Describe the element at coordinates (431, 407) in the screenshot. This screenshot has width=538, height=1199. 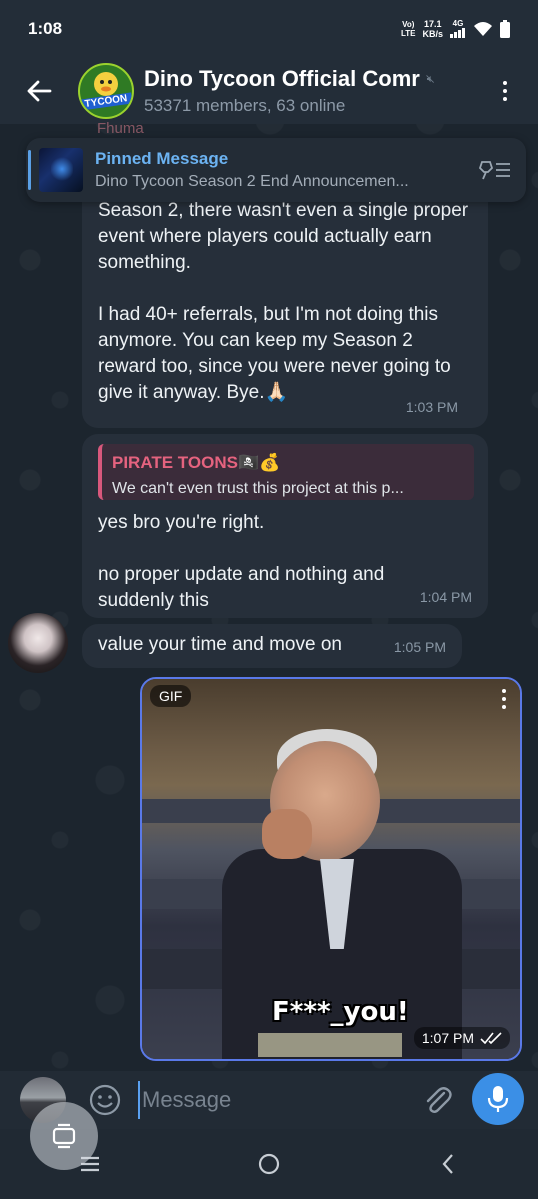
I see `message-time: 1:03 PM` at that location.